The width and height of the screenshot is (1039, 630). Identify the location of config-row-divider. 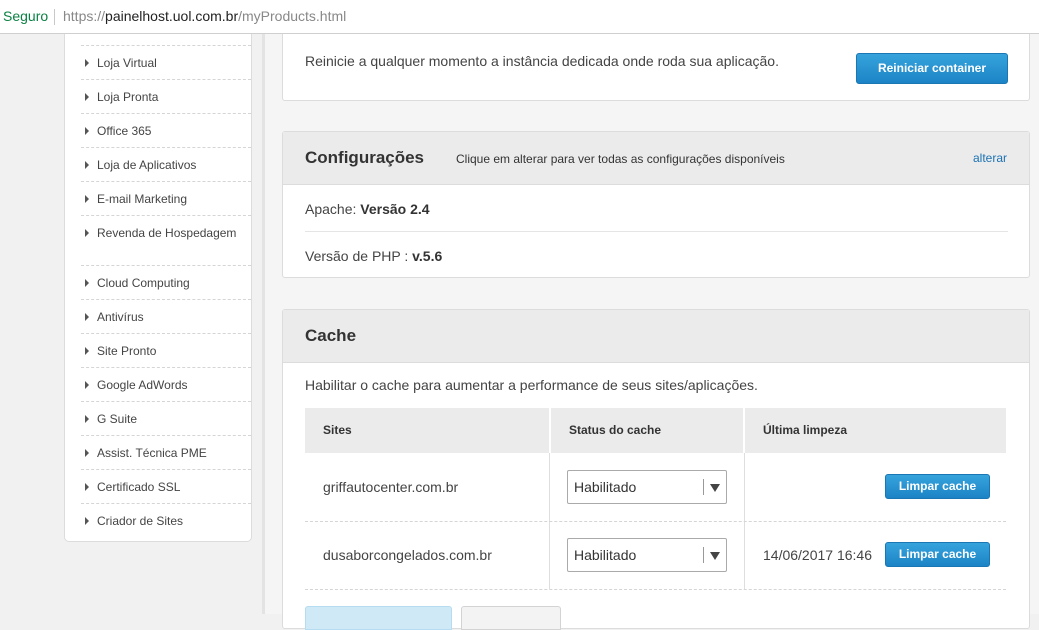
(656, 231).